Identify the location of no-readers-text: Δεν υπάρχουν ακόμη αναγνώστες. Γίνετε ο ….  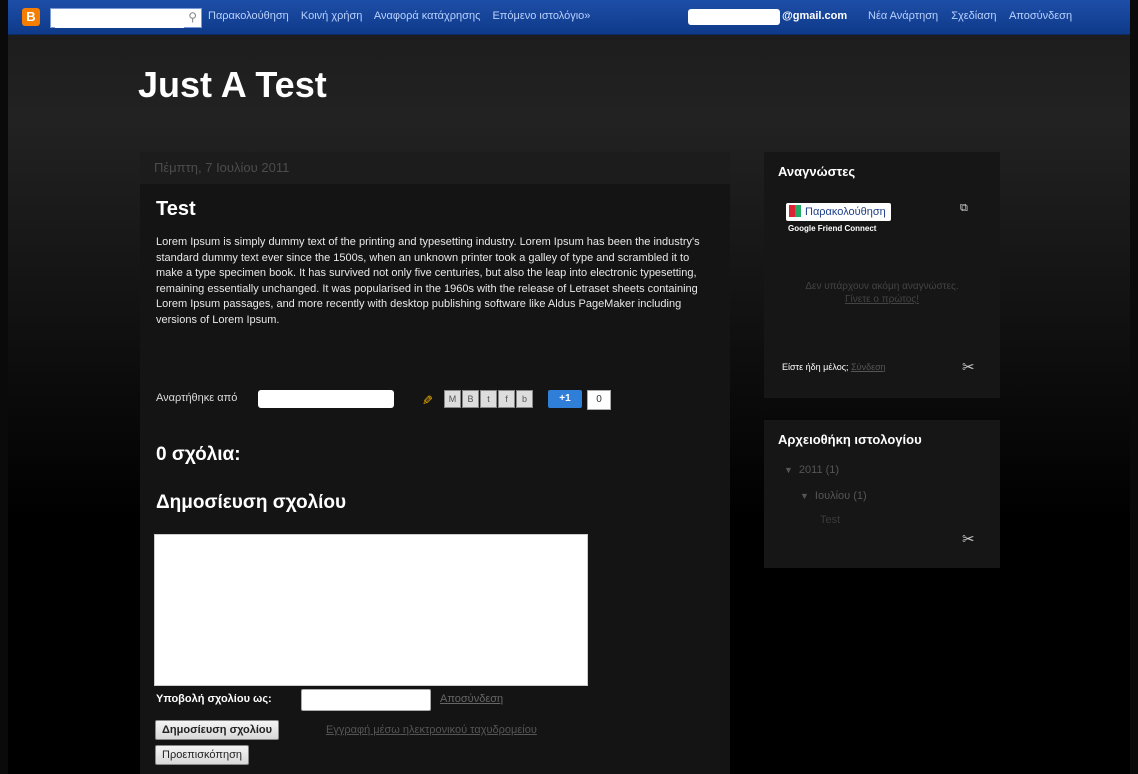
(882, 293).